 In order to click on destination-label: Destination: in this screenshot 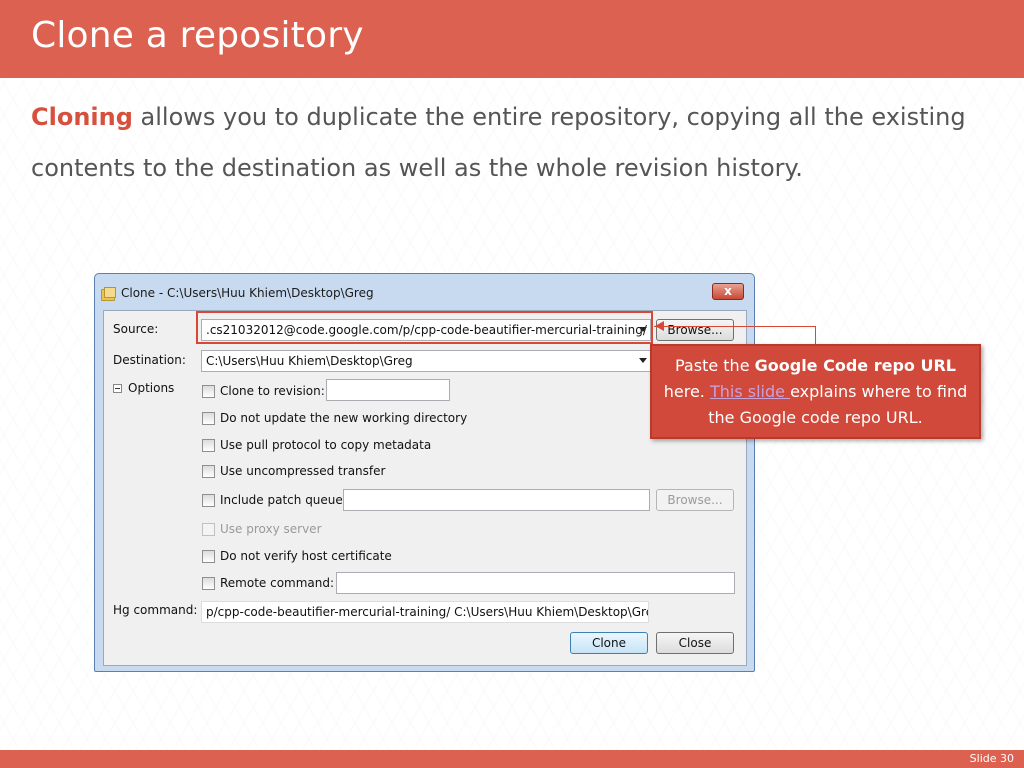, I will do `click(149, 360)`.